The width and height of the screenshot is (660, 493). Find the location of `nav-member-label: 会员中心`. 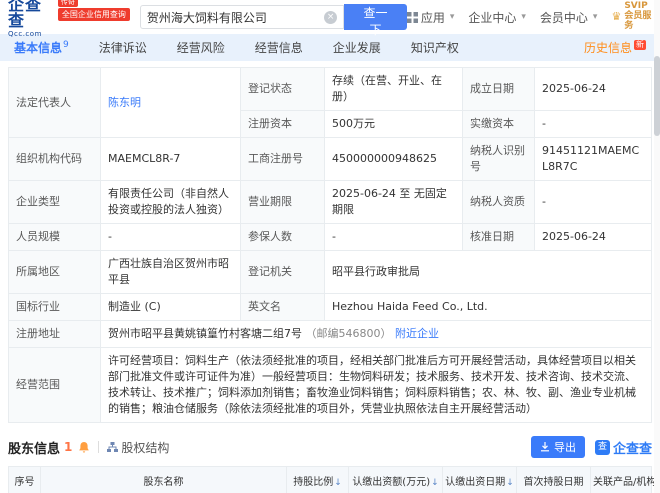

nav-member-label: 会员中心 is located at coordinates (563, 17).